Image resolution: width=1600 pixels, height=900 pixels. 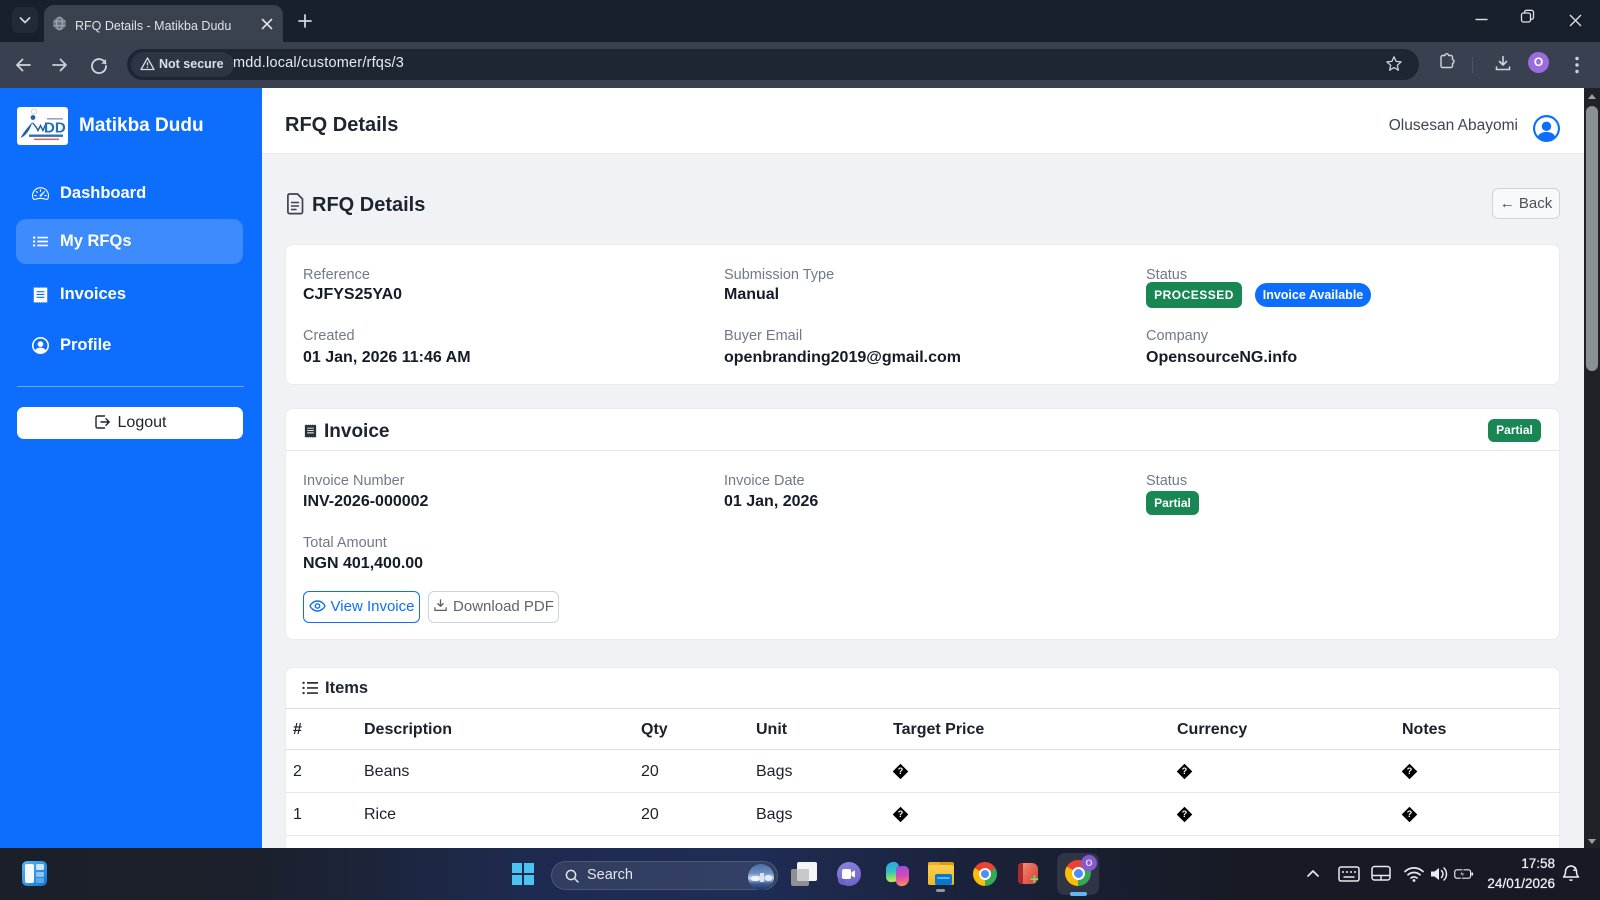 What do you see at coordinates (55, 128) in the screenshot?
I see `svg-text: DD` at bounding box center [55, 128].